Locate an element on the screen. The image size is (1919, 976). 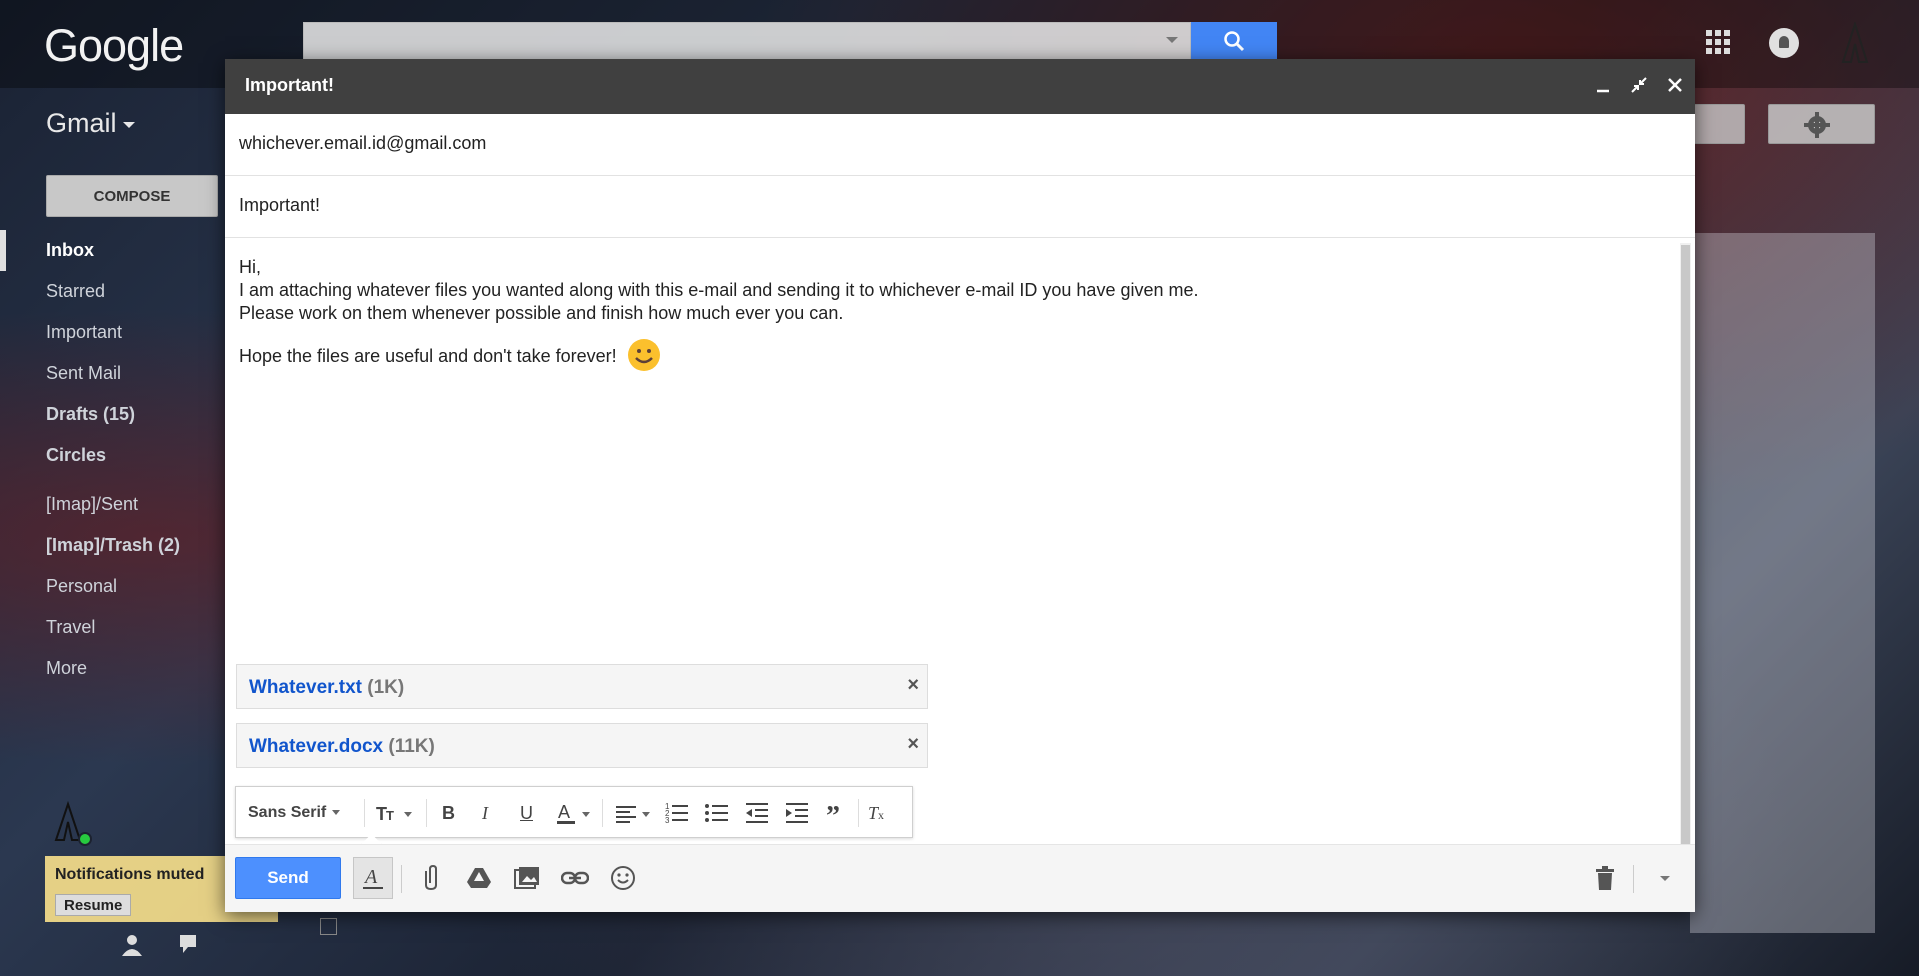
subject-field: Important! is located at coordinates (960, 207).